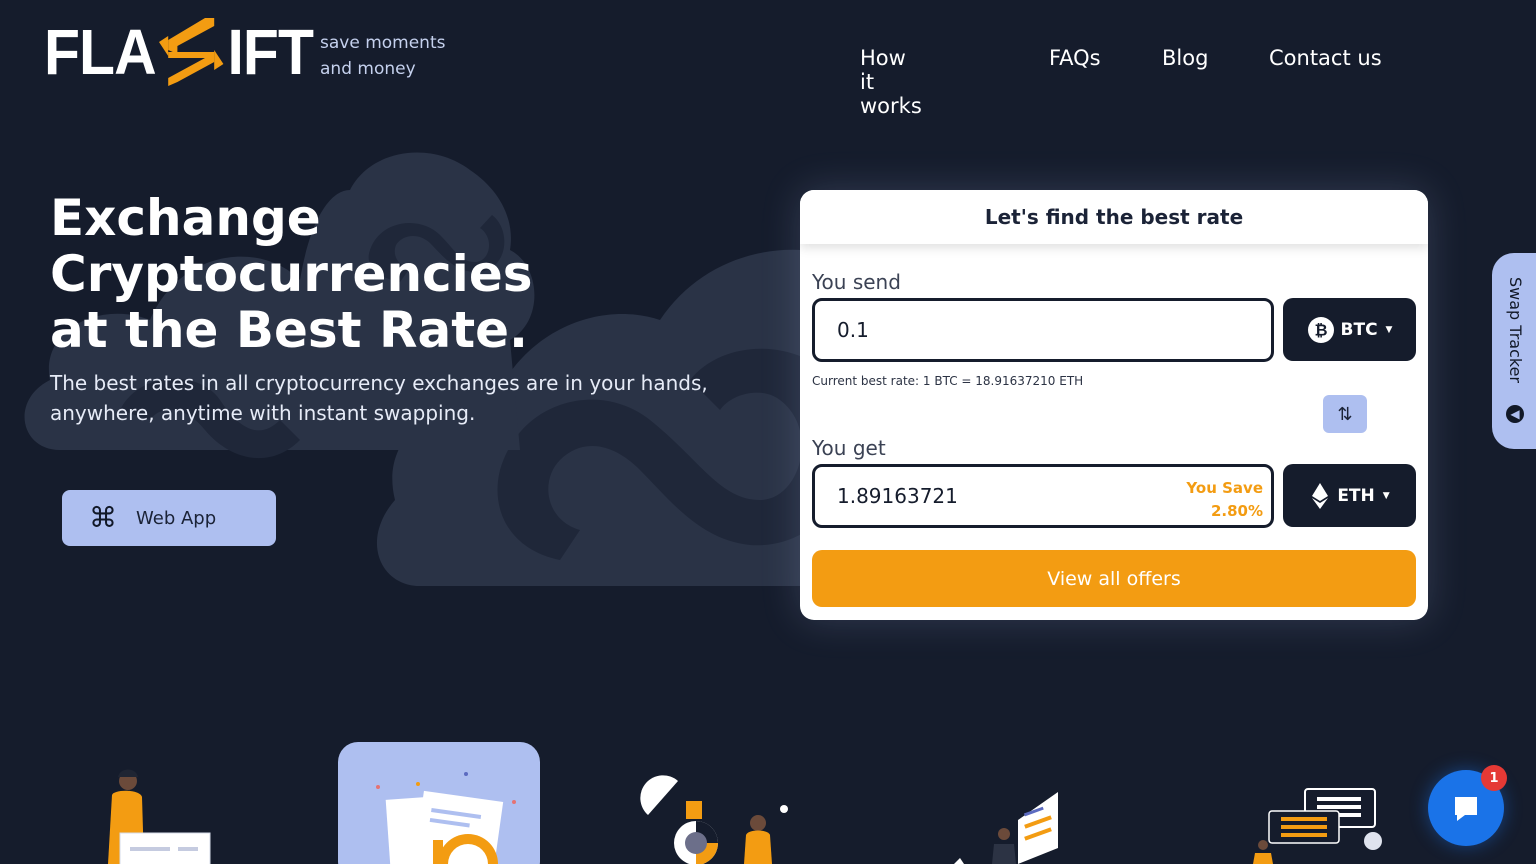  What do you see at coordinates (1185, 58) in the screenshot?
I see `nav-blog: Blog` at bounding box center [1185, 58].